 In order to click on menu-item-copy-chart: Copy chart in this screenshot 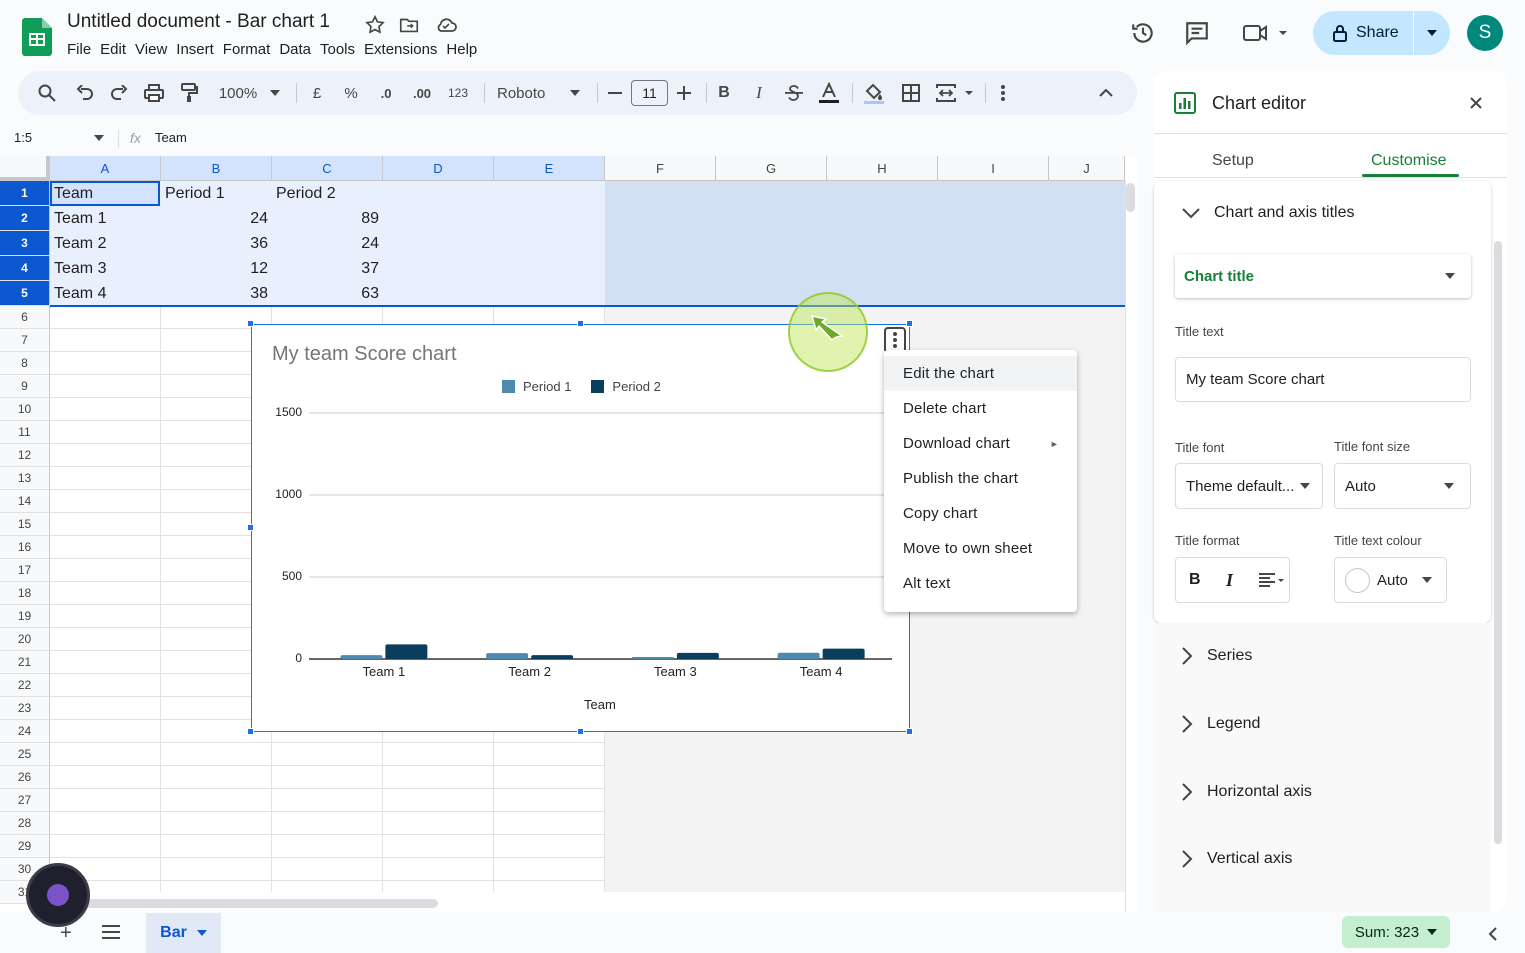, I will do `click(980, 513)`.